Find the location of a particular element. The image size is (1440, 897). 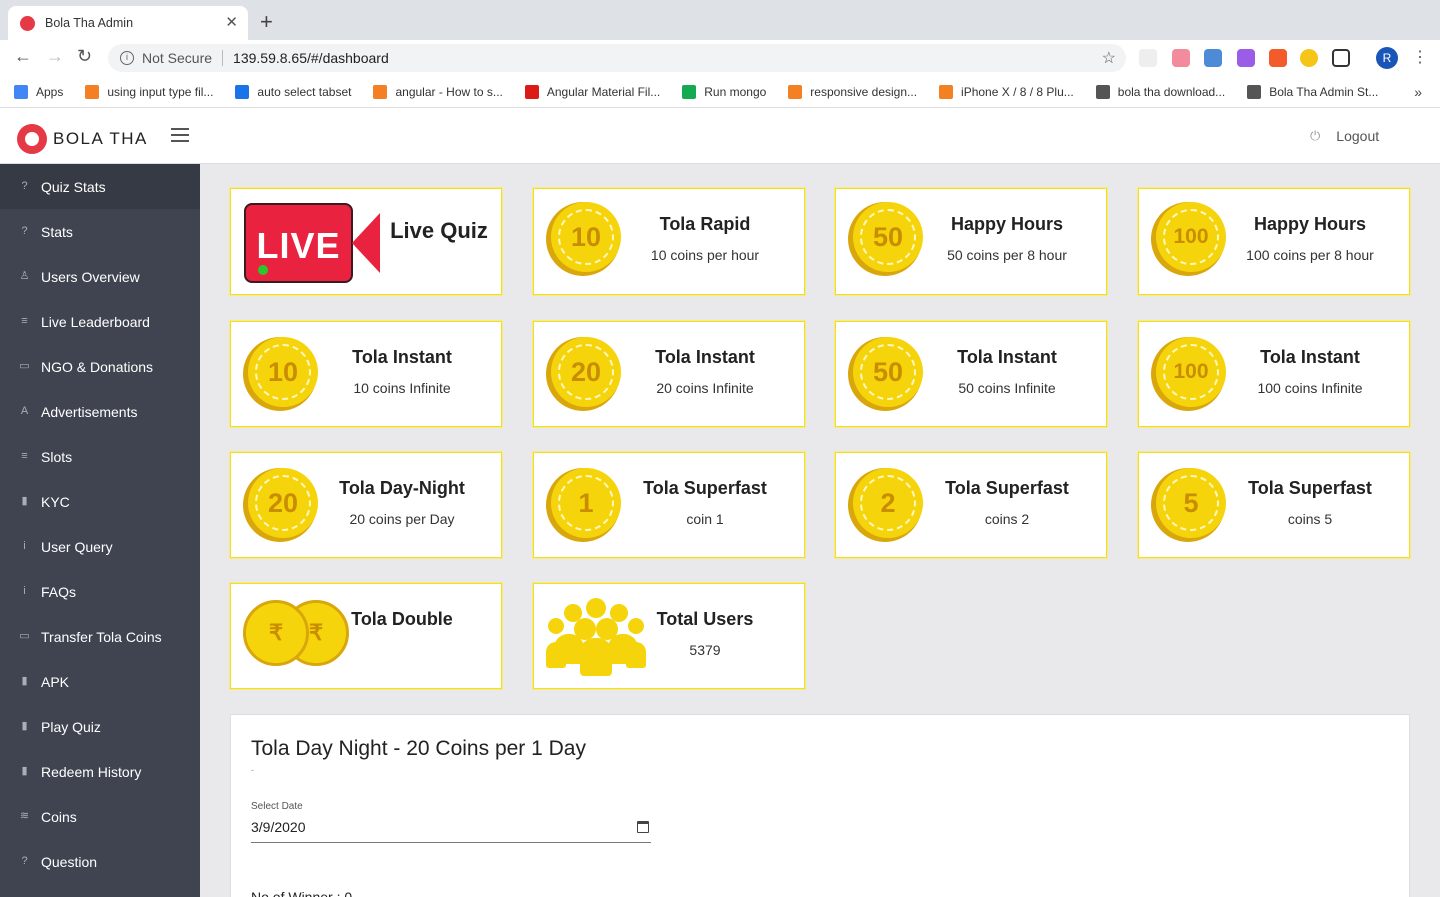

back-icon: ← is located at coordinates (23, 56).